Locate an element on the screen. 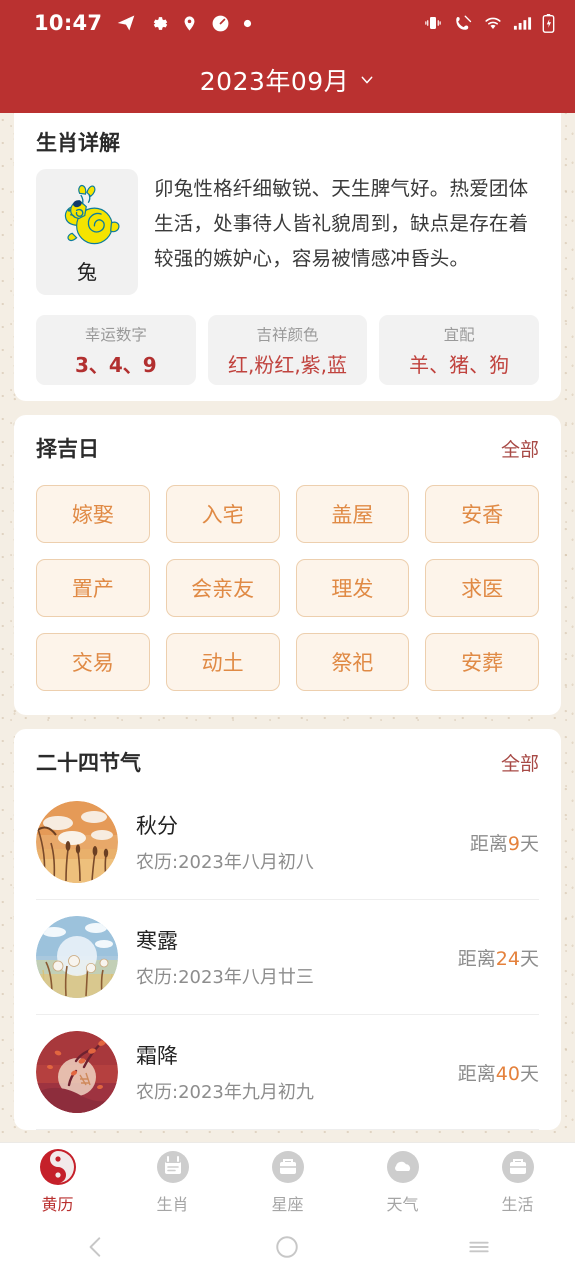 This screenshot has height=1280, width=575. tab-shengxiao: 生肖 is located at coordinates (172, 1181).